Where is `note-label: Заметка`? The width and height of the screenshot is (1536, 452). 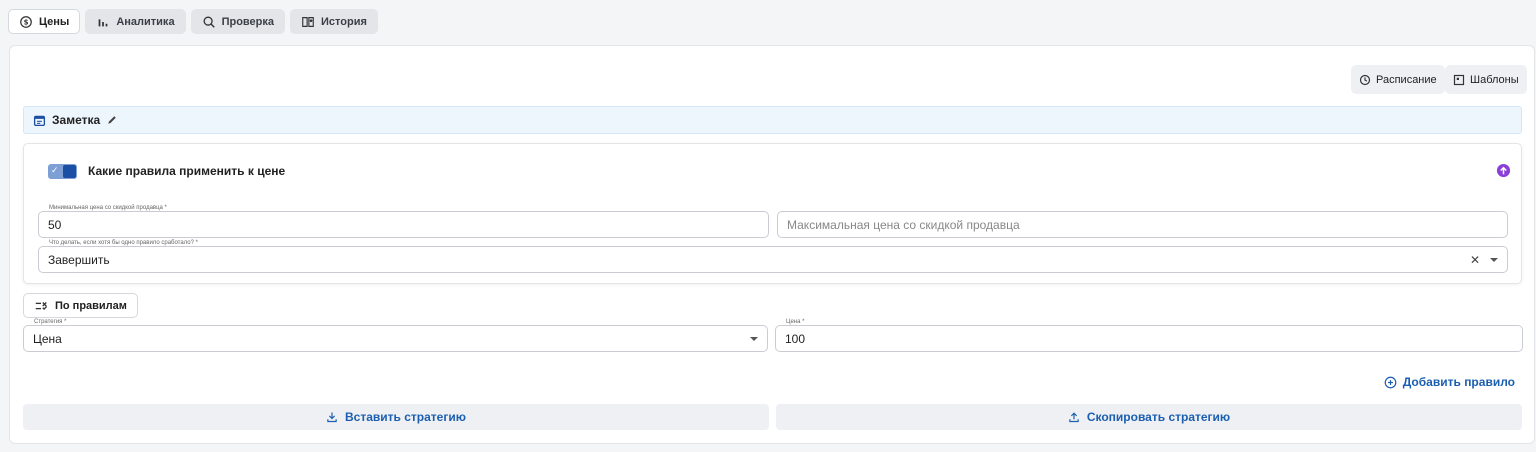
note-label: Заметка is located at coordinates (76, 120).